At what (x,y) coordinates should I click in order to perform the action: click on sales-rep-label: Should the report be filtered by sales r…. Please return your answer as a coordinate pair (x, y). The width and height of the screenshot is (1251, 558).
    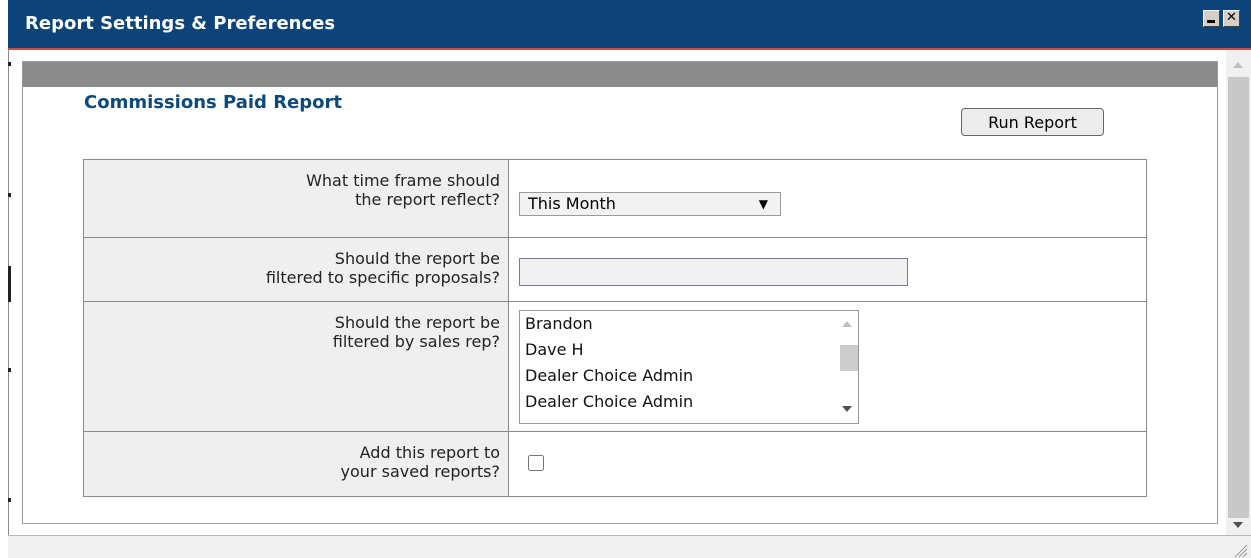
    Looking at the image, I should click on (416, 332).